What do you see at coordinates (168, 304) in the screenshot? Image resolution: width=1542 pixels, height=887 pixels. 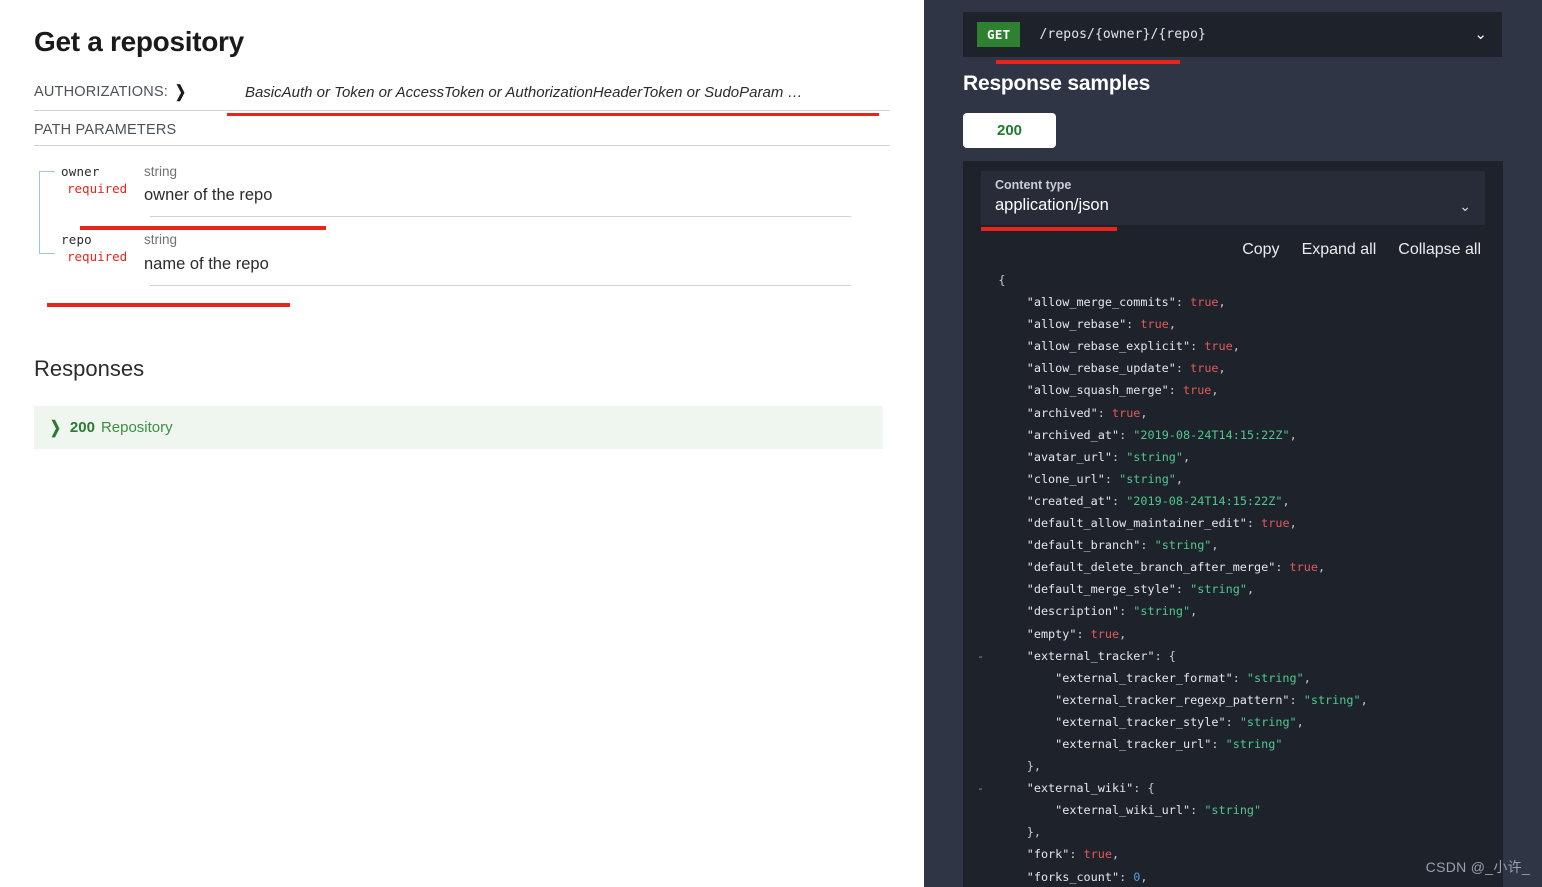 I see `annotation-underline-repo` at bounding box center [168, 304].